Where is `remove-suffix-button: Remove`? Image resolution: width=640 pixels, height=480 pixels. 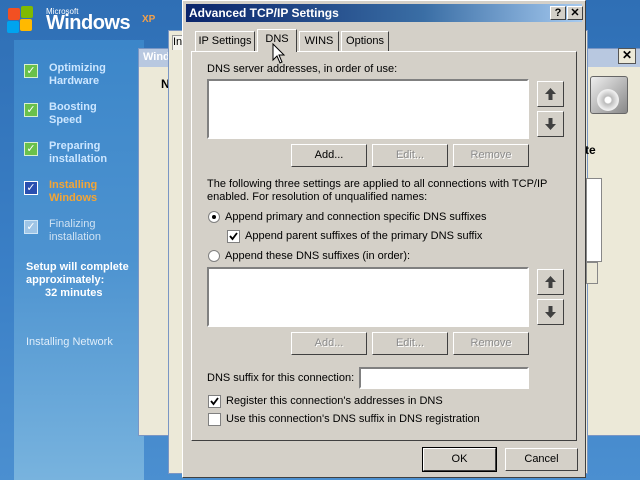
remove-suffix-button: Remove is located at coordinates (491, 343).